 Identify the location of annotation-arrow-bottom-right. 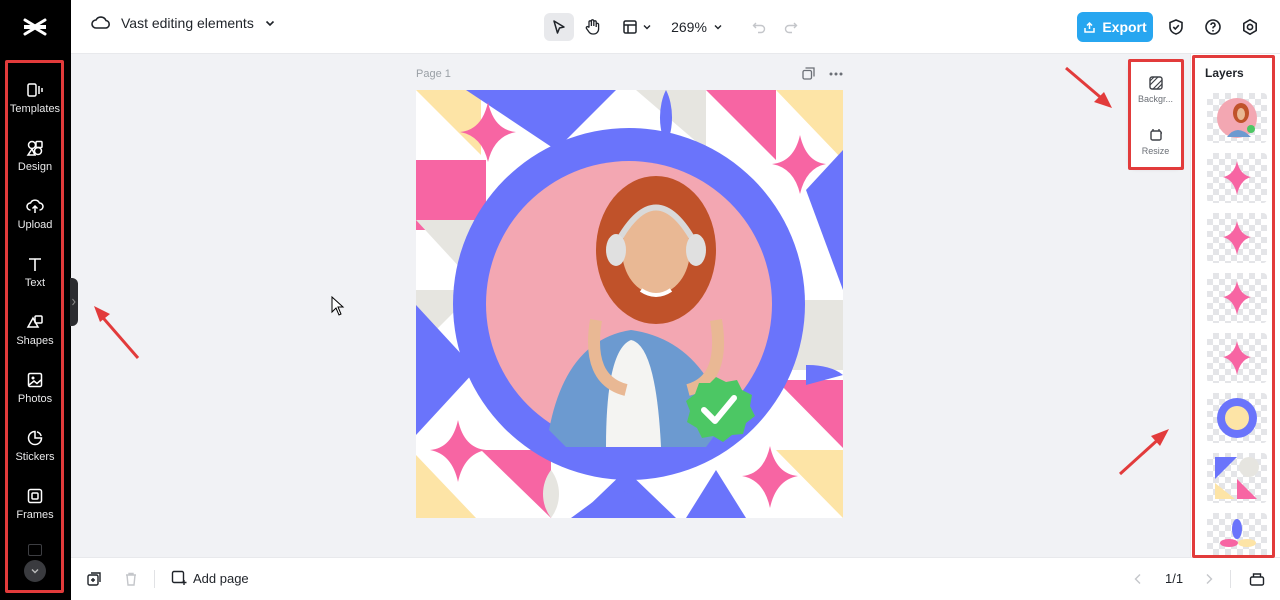
(1143, 452).